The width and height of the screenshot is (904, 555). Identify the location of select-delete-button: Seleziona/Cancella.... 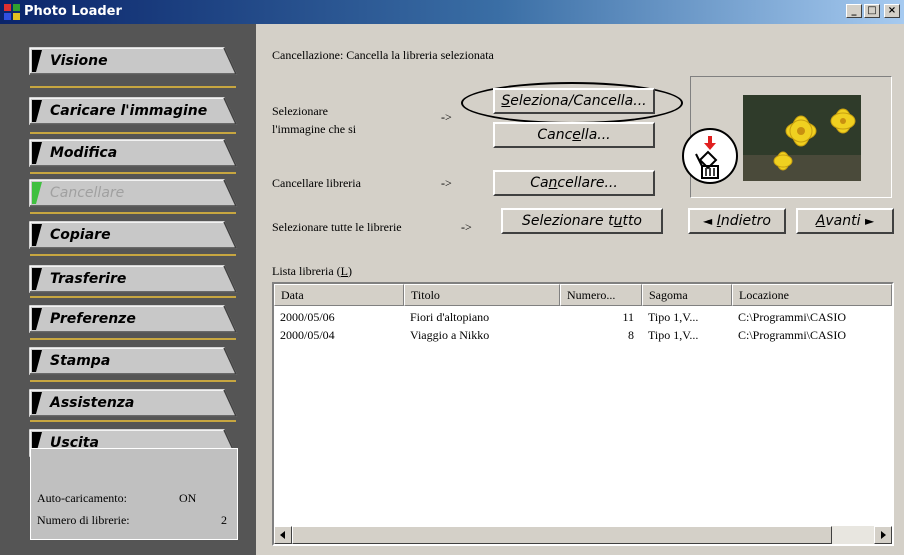
(574, 101).